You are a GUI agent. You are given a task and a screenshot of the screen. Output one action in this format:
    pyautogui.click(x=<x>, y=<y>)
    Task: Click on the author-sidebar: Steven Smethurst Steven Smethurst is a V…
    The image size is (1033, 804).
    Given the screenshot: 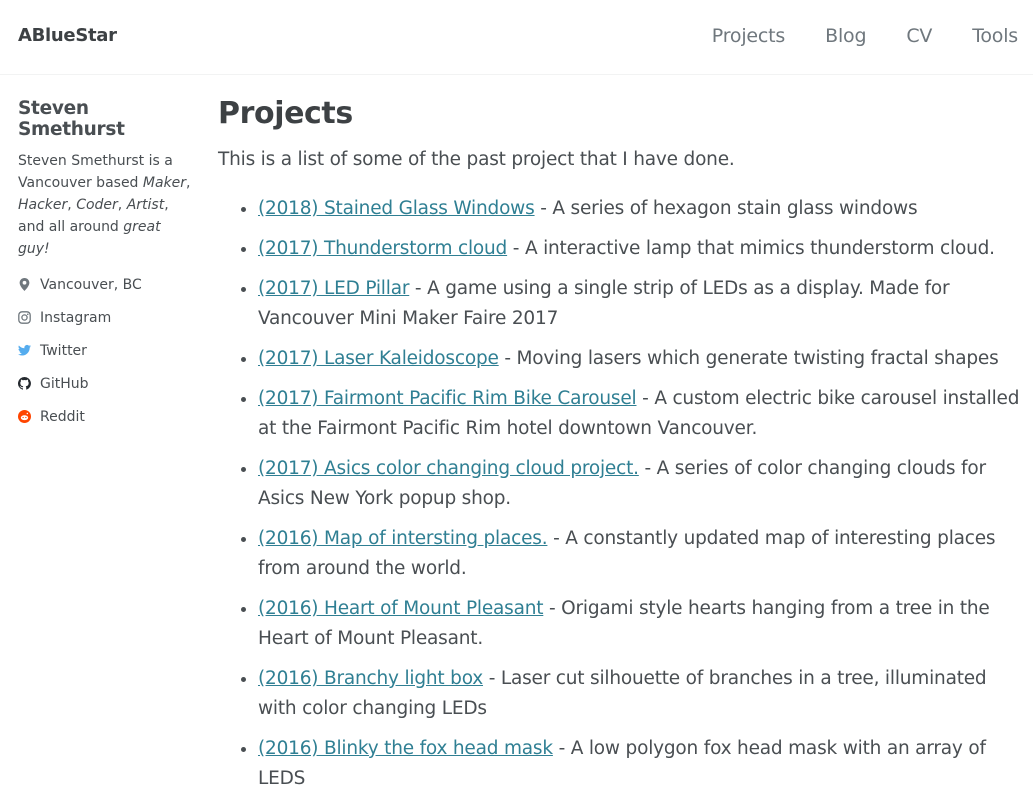 What is the action you would take?
    pyautogui.click(x=105, y=265)
    